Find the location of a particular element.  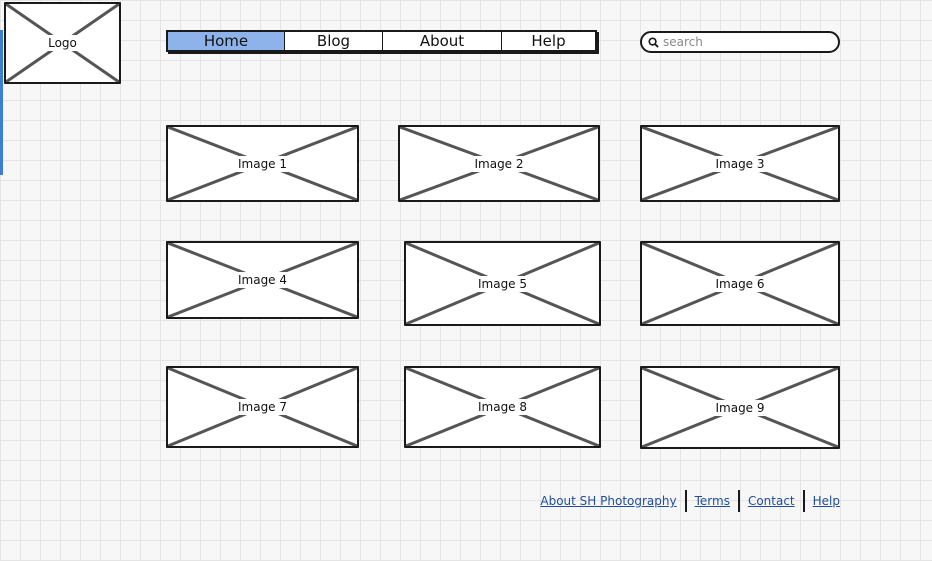

nav-item-label: Home is located at coordinates (226, 41).